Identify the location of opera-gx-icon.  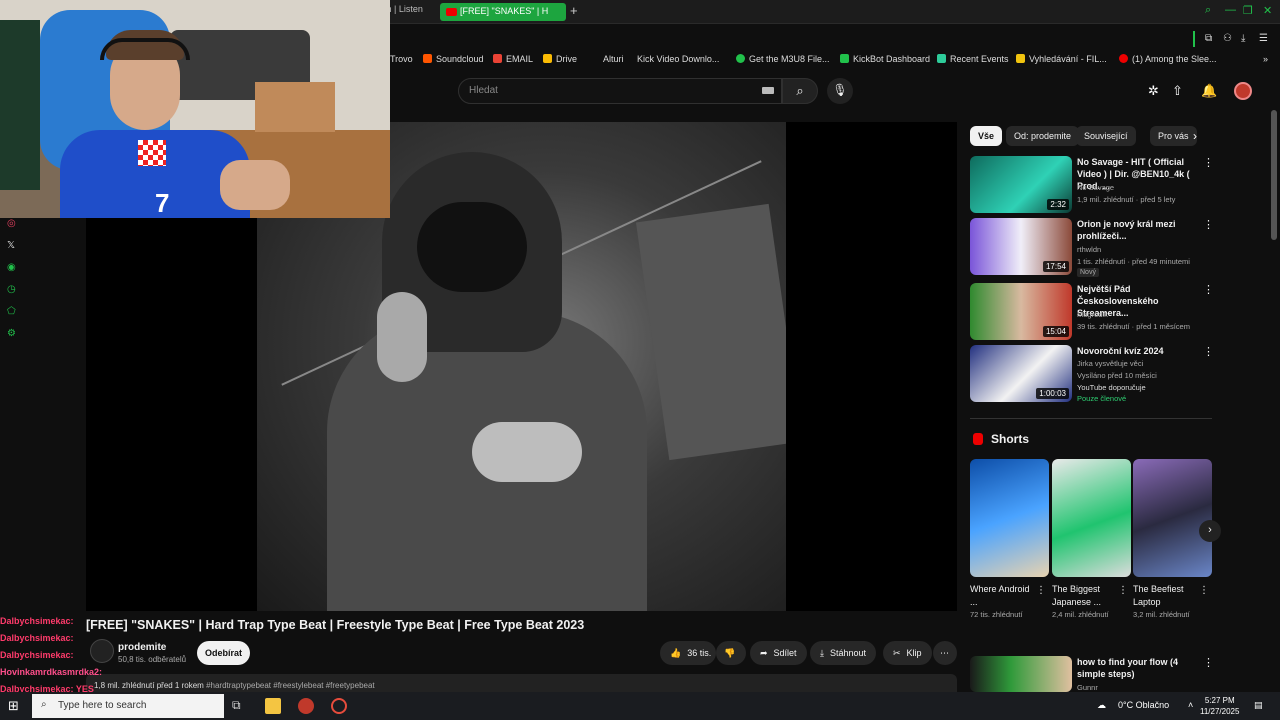
(306, 706).